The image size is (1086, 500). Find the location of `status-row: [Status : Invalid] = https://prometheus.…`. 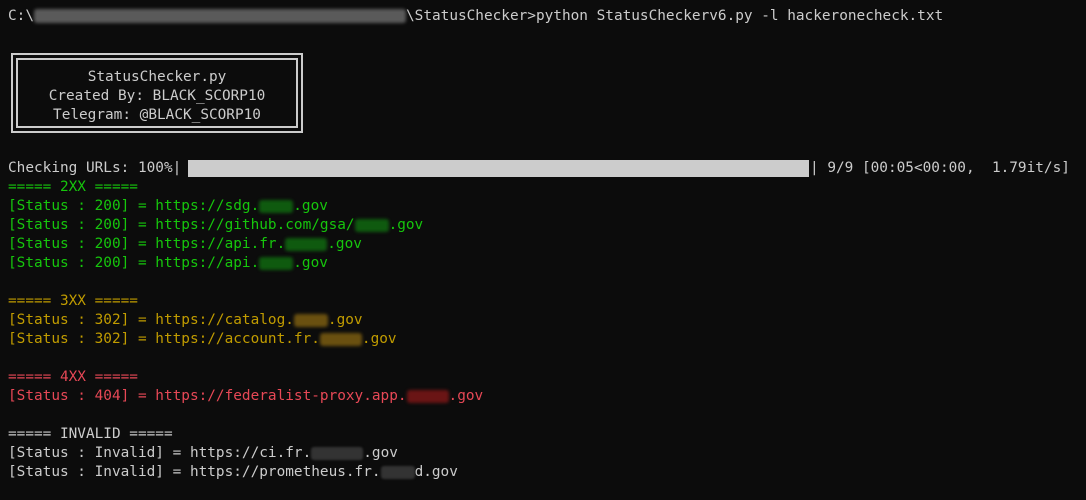

status-row: [Status : Invalid] = https://prometheus.… is located at coordinates (233, 472).